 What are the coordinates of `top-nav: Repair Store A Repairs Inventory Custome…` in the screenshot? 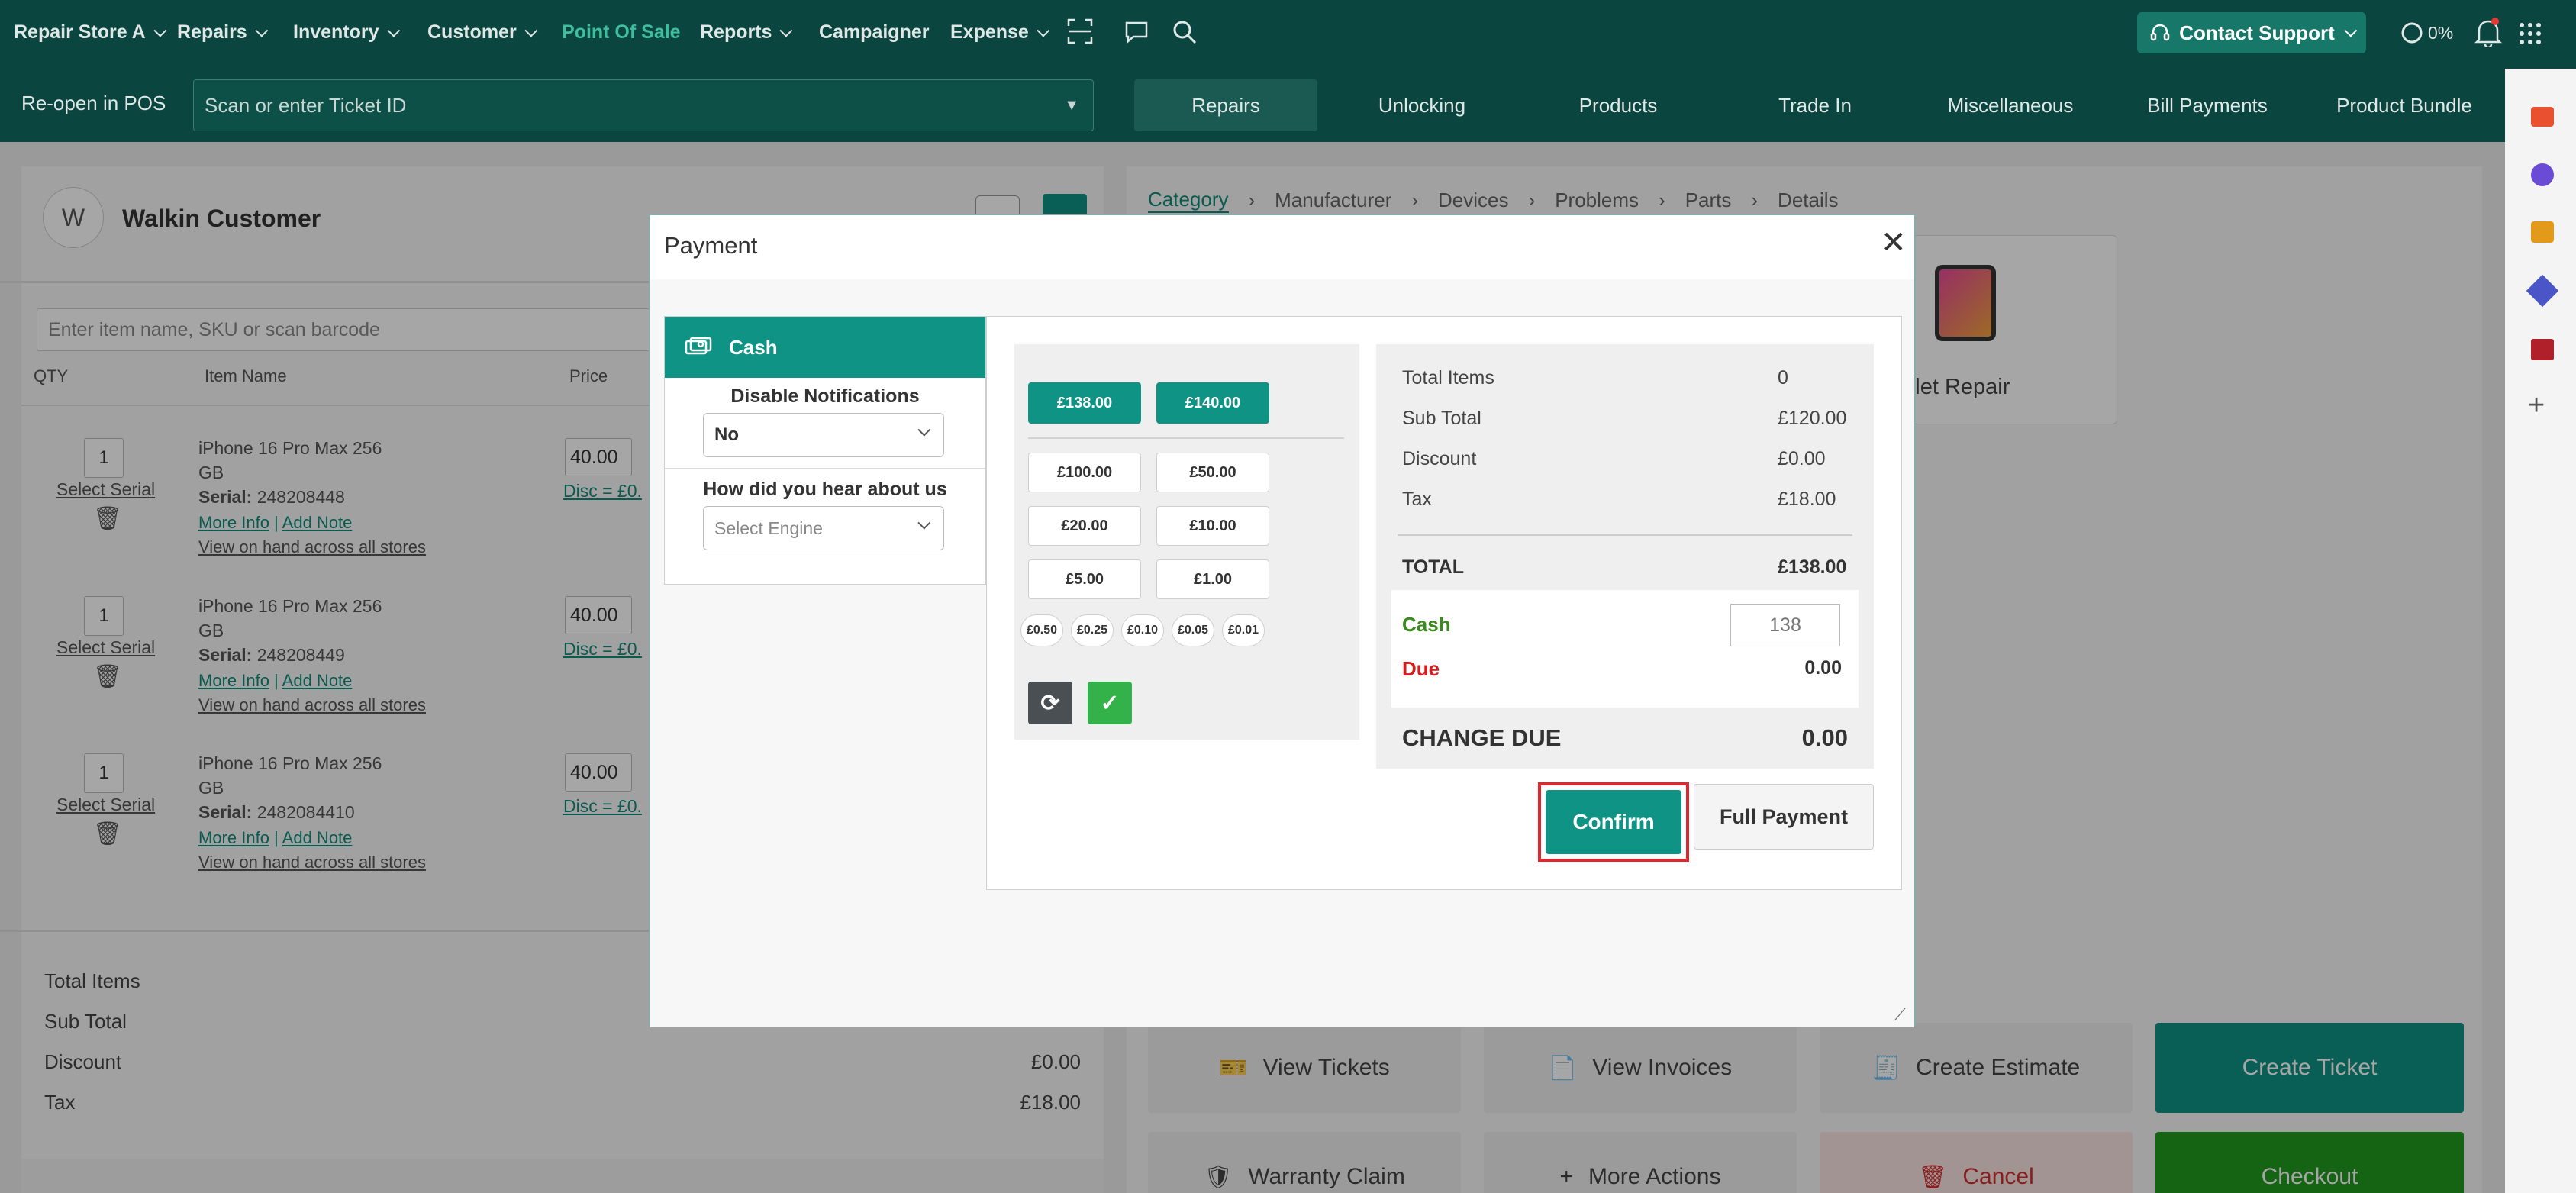 It's located at (1288, 34).